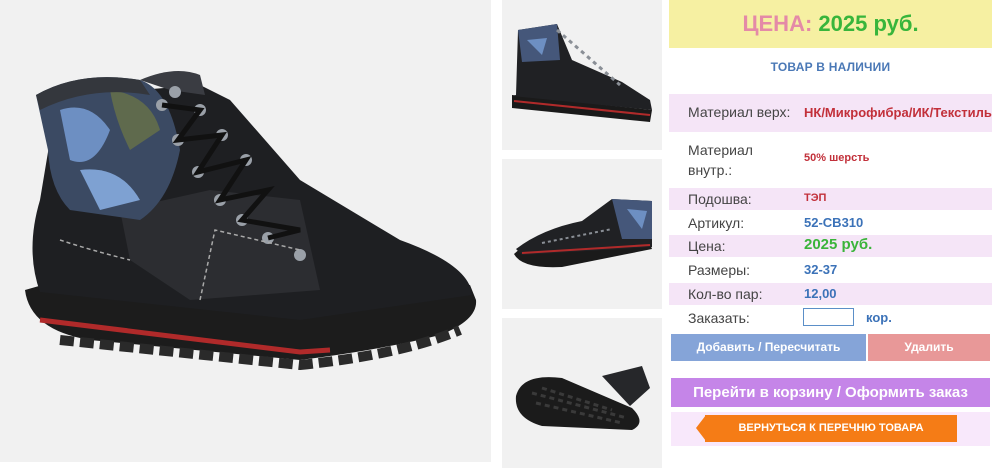  What do you see at coordinates (830, 67) in the screenshot?
I see `stock-status: ТОВАР В НАЛИЧИИ` at bounding box center [830, 67].